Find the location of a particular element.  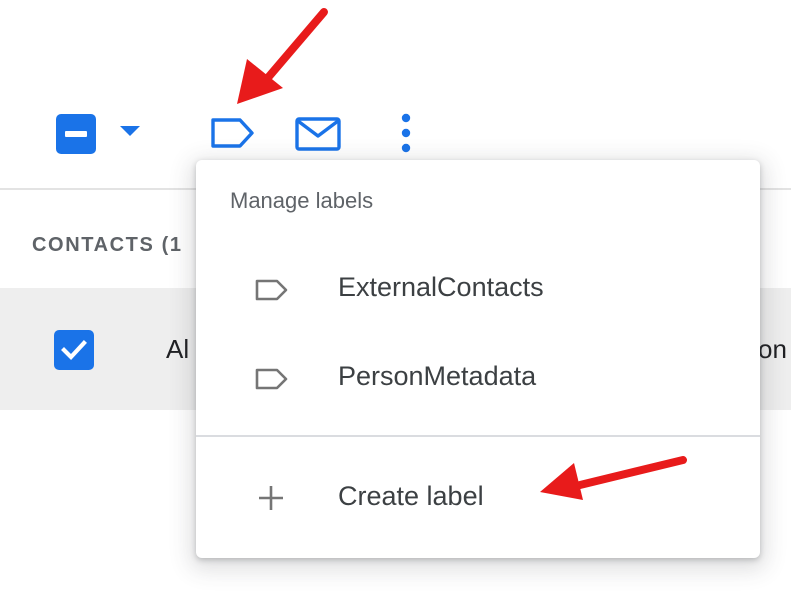

arrow-to-create-label is located at coordinates (613, 478).